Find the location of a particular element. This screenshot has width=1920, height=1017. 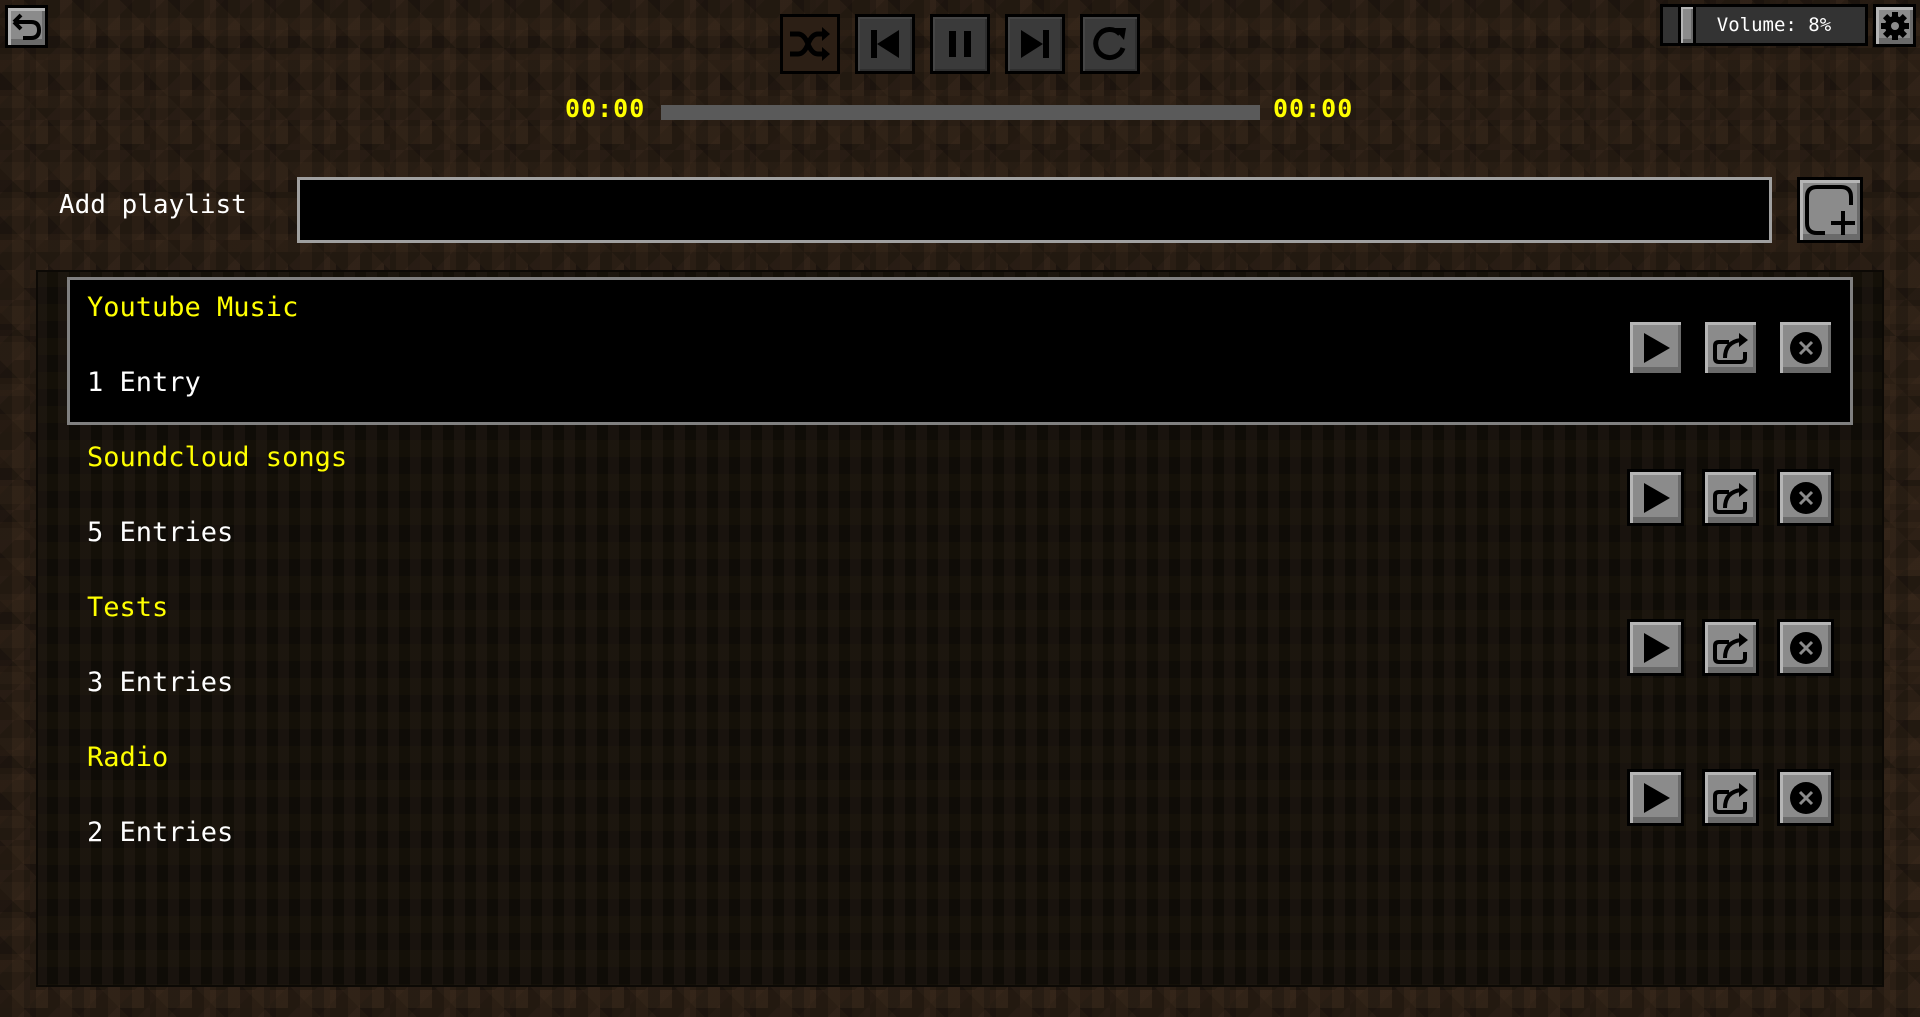

settings-button is located at coordinates (1894, 25).